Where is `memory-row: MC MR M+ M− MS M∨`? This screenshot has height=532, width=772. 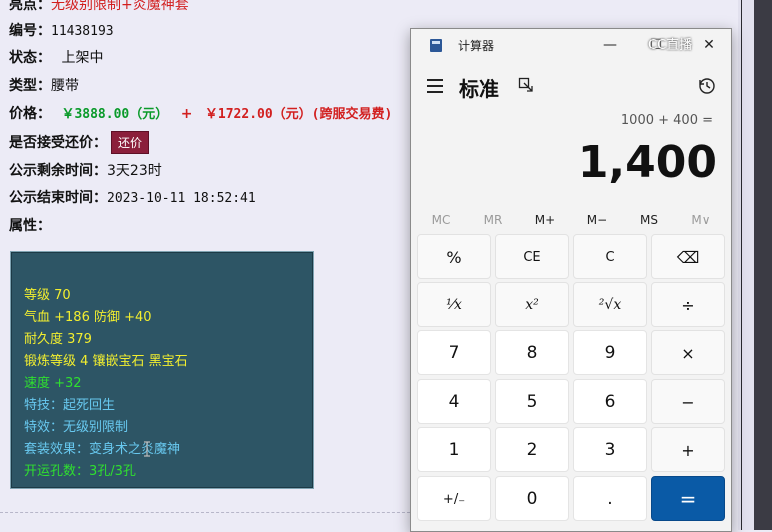 memory-row: MC MR M+ M− MS M∨ is located at coordinates (571, 220).